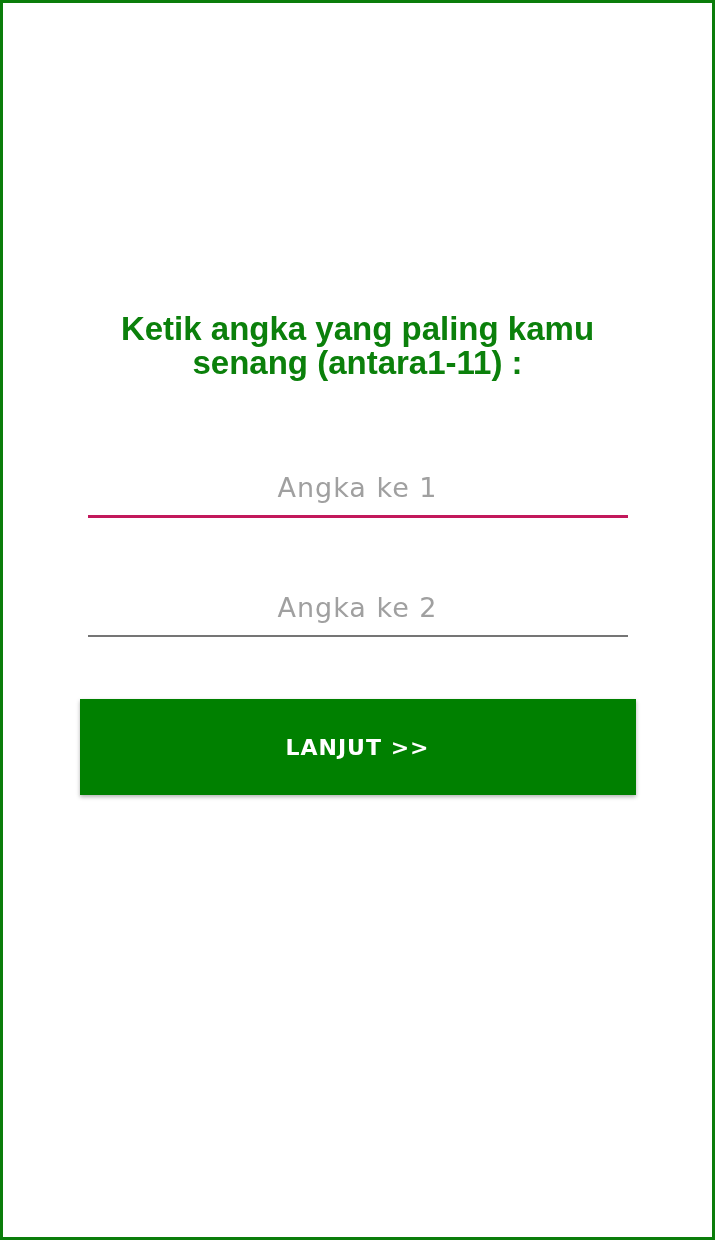 This screenshot has height=1240, width=715. I want to click on input-field: Angka ke 1, so click(357, 492).